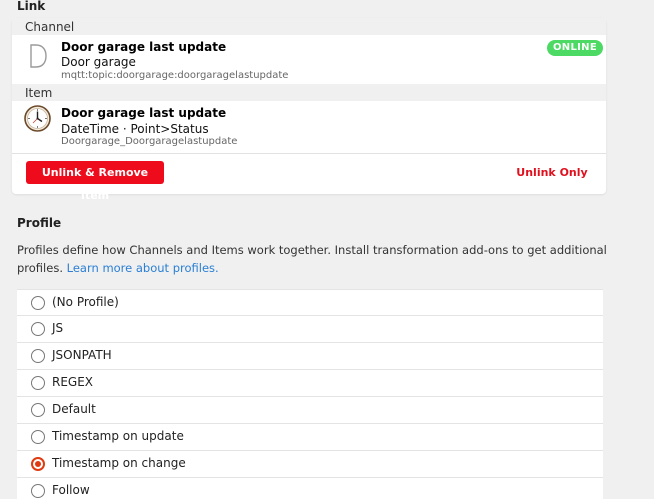 The width and height of the screenshot is (654, 499). What do you see at coordinates (73, 382) in the screenshot?
I see `radio-label: REGEX` at bounding box center [73, 382].